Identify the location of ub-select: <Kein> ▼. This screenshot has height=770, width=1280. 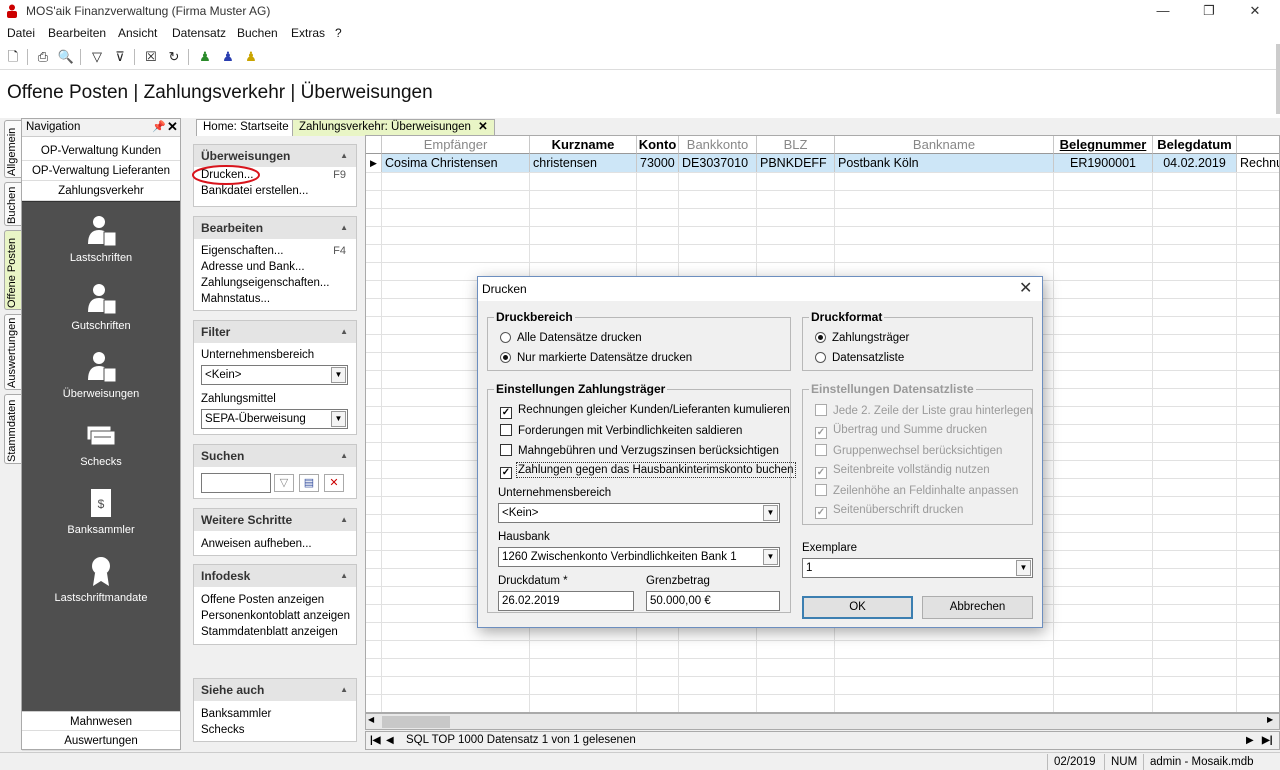
(639, 513).